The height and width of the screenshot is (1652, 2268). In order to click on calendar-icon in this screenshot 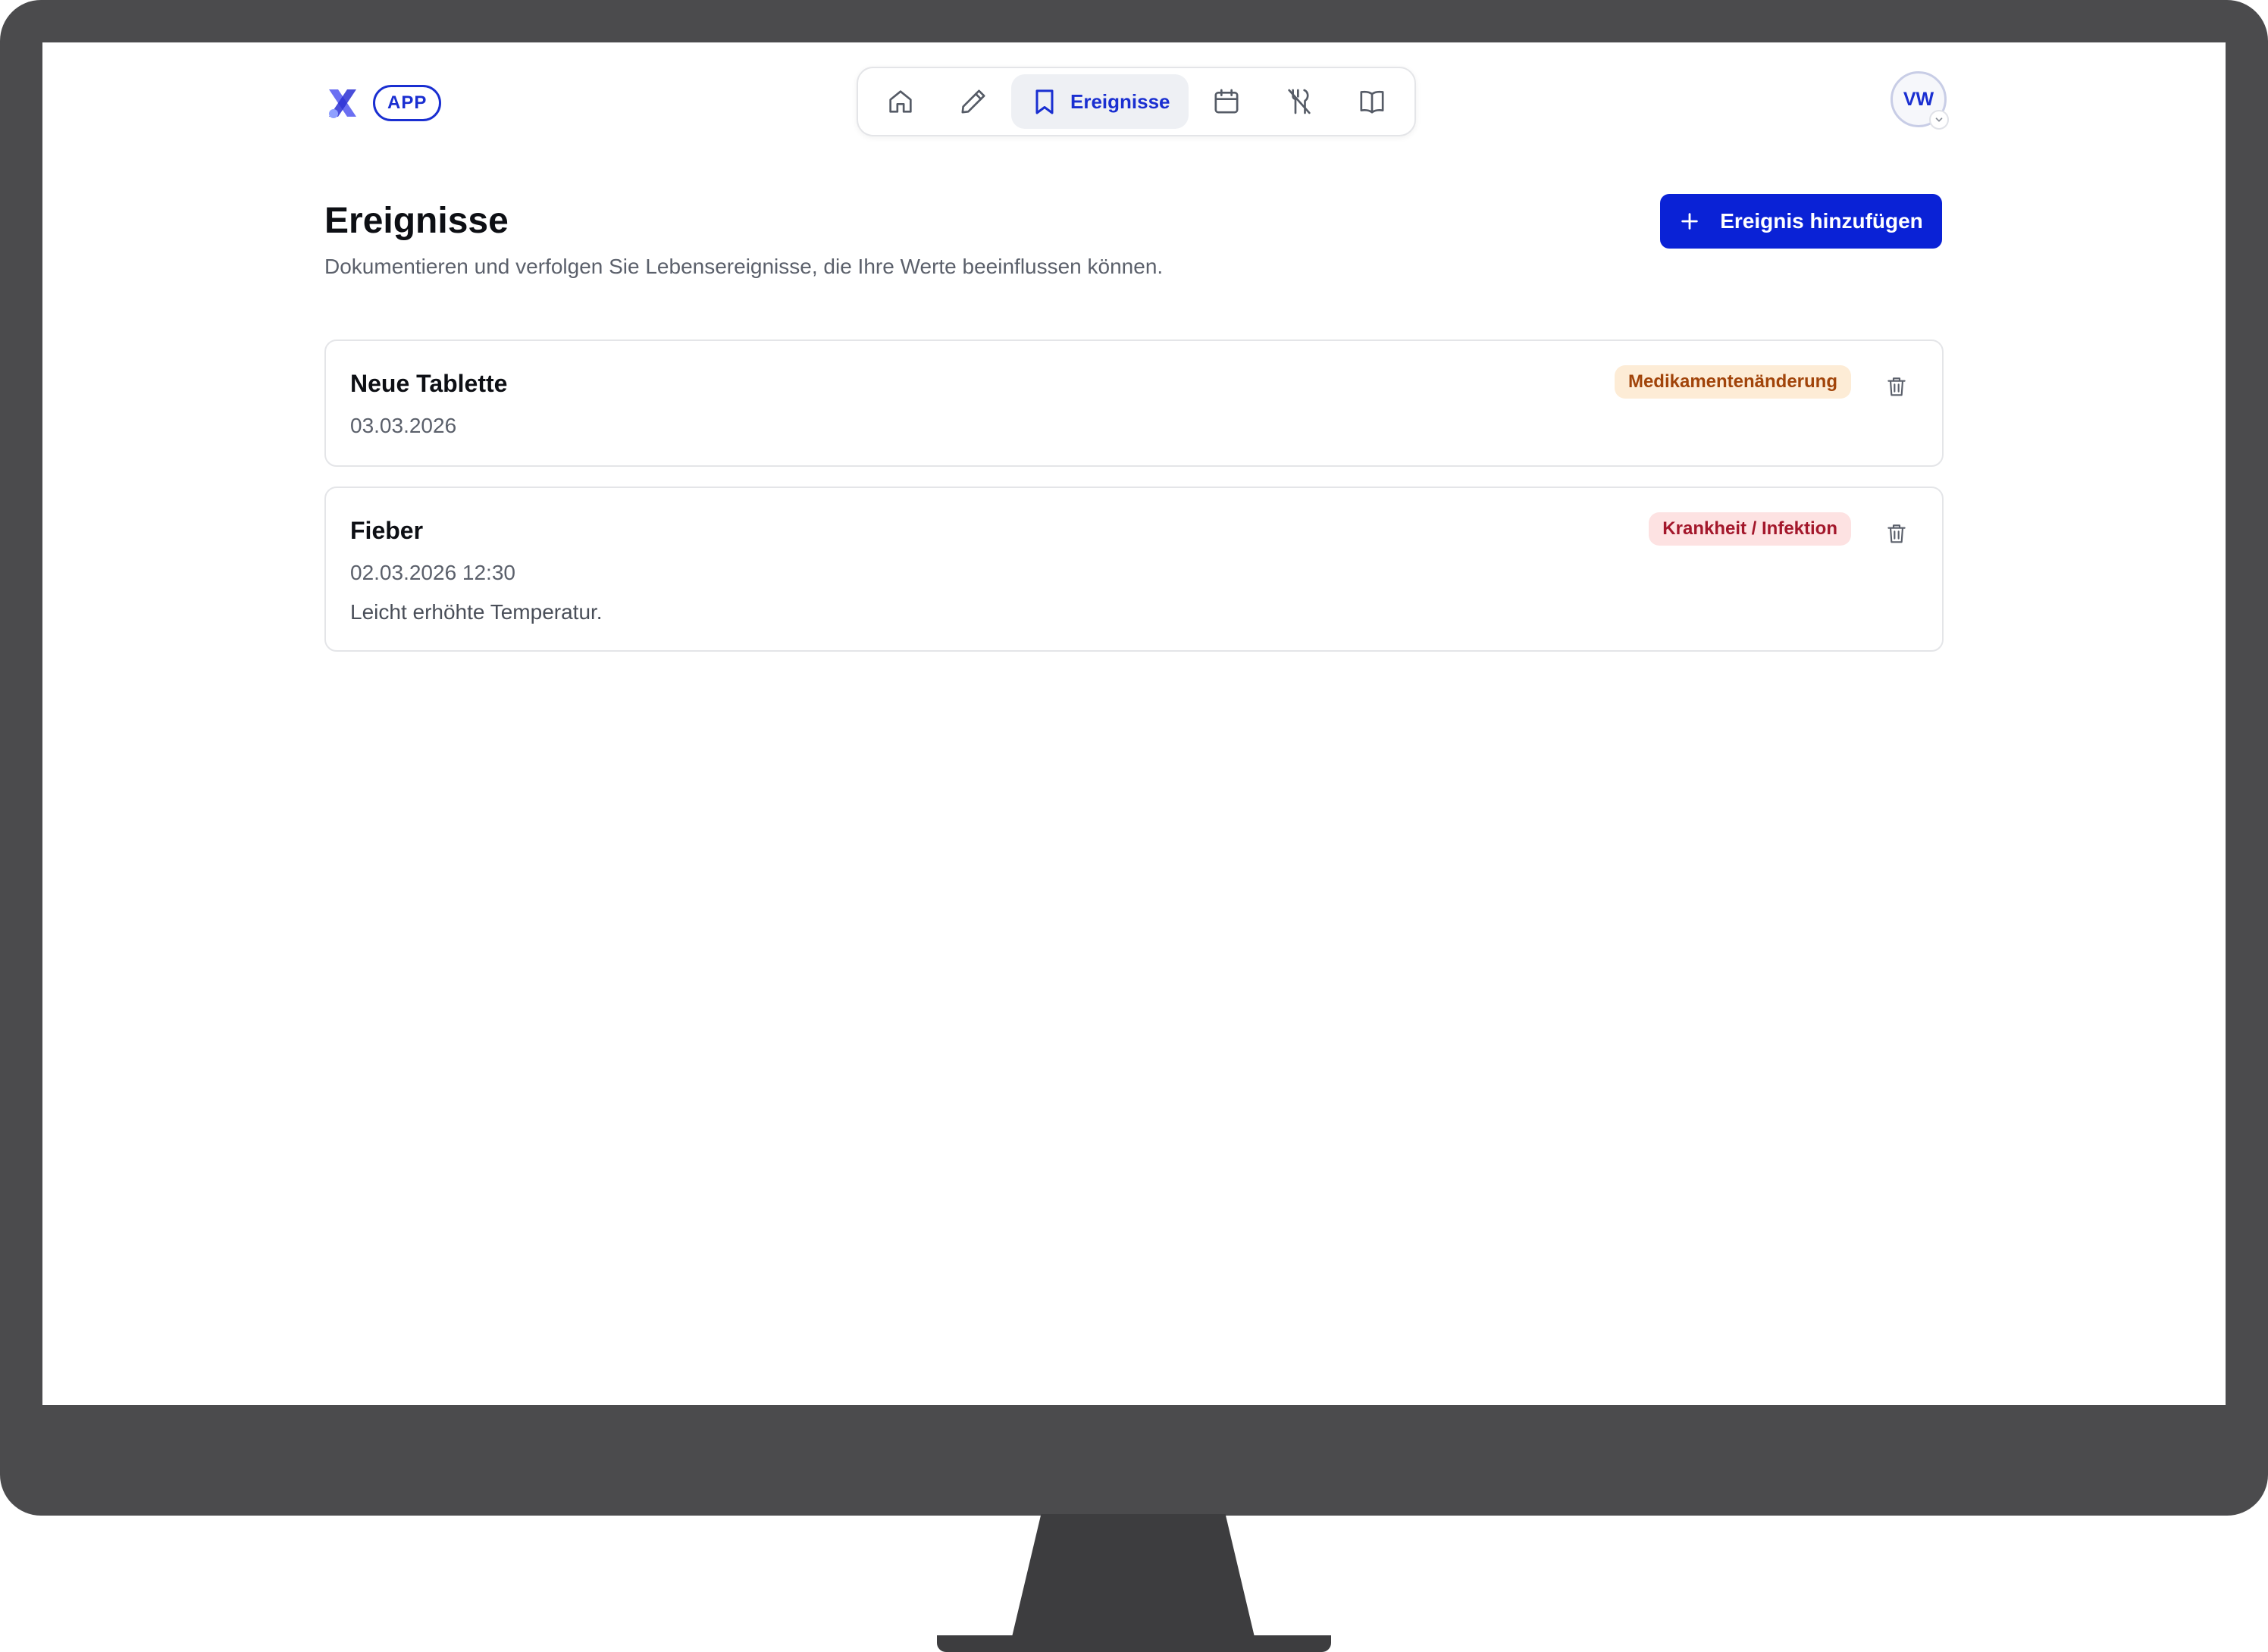, I will do `click(1226, 101)`.